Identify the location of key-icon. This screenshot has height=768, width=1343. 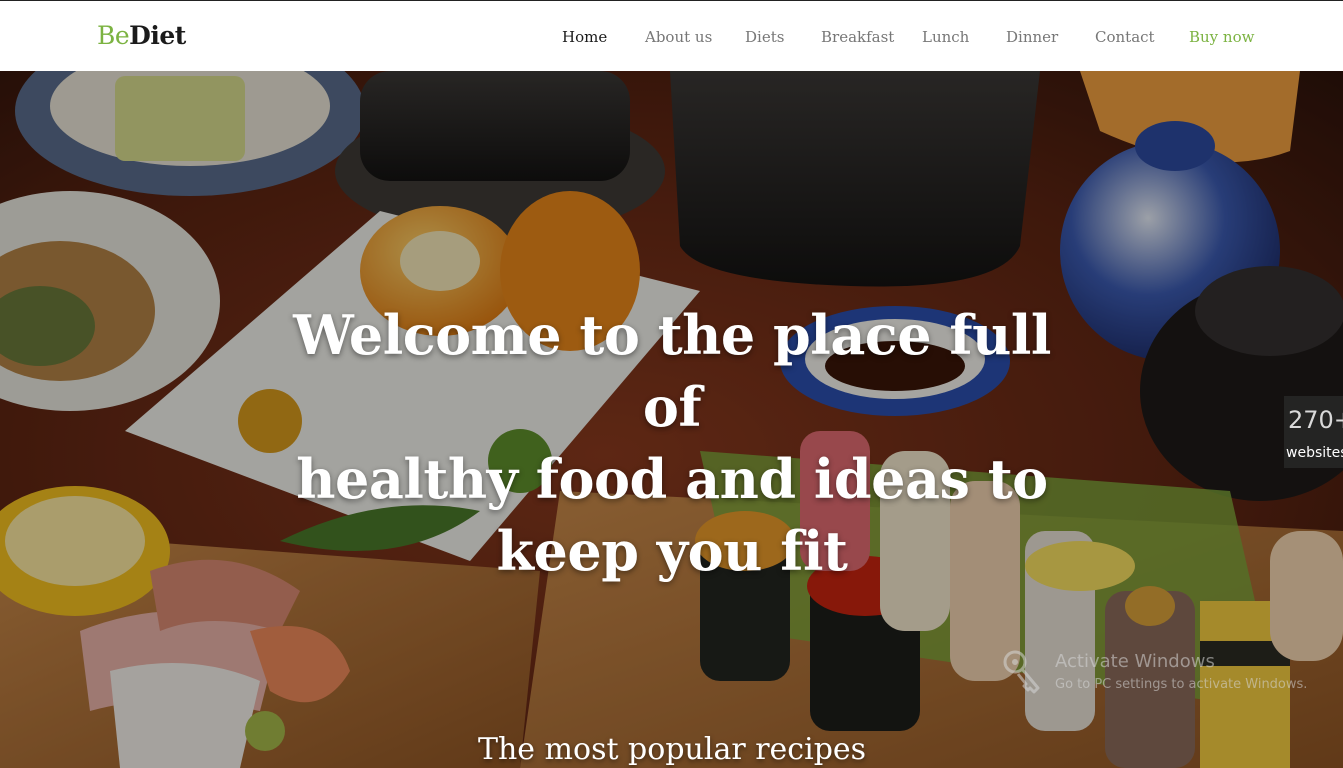
(1021, 672).